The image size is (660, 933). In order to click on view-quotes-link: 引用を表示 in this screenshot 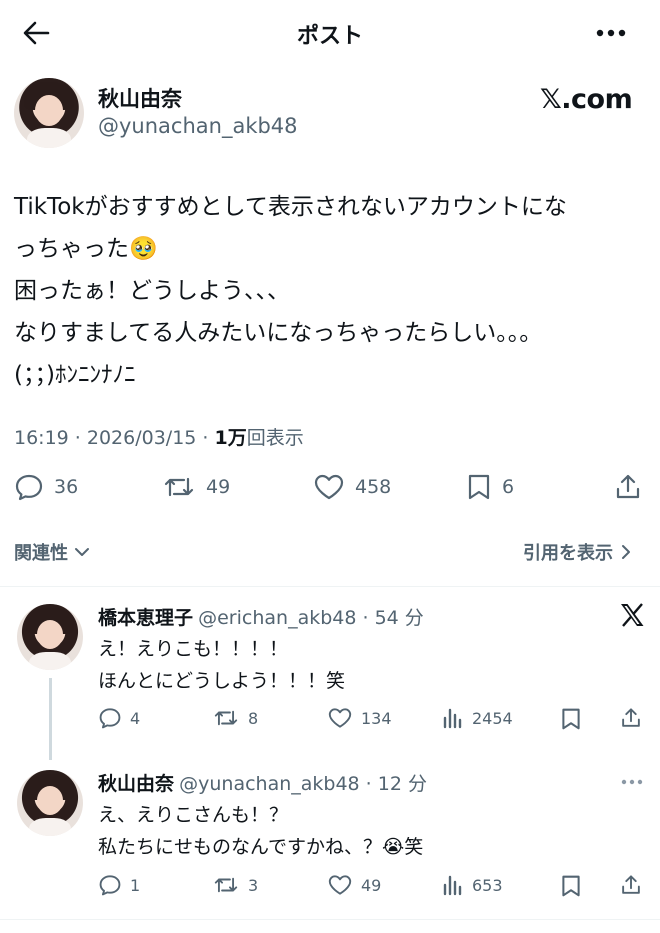, I will do `click(577, 552)`.